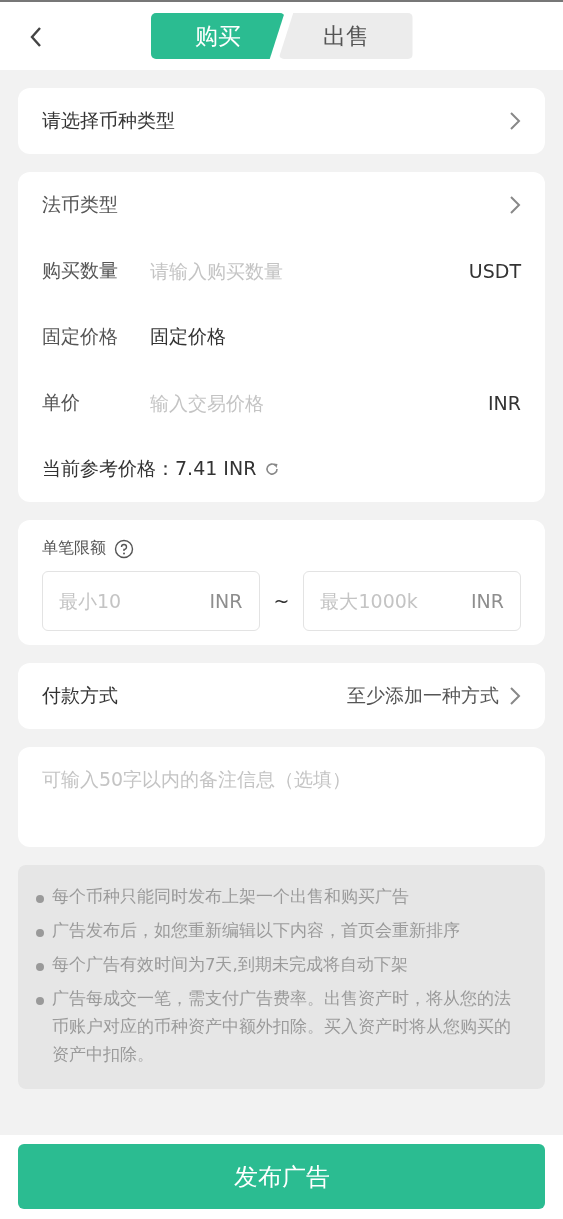 The image size is (563, 1219). What do you see at coordinates (281, 1176) in the screenshot?
I see `publish-button: 发布广告` at bounding box center [281, 1176].